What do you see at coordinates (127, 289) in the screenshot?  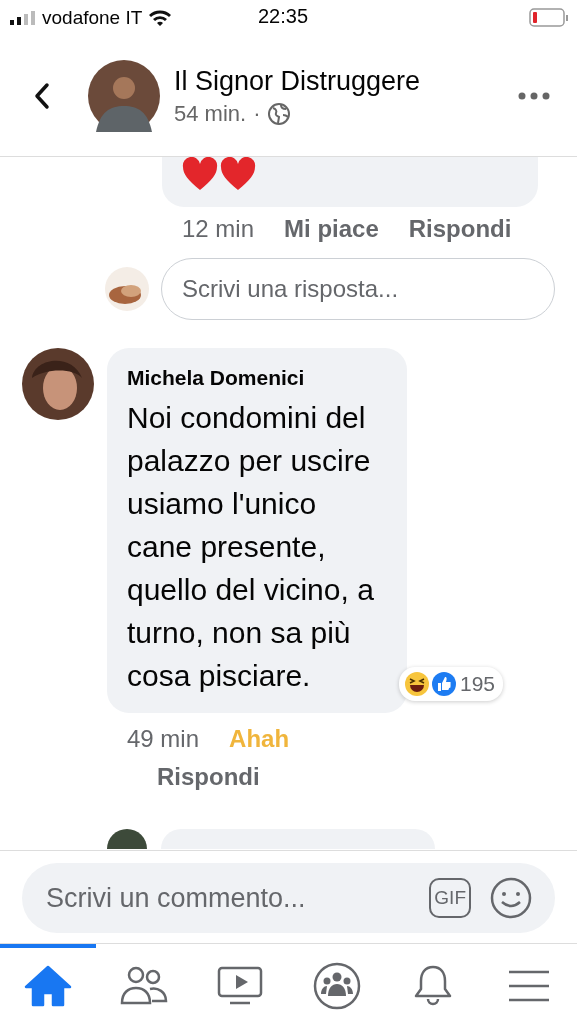 I see `user-avatar` at bounding box center [127, 289].